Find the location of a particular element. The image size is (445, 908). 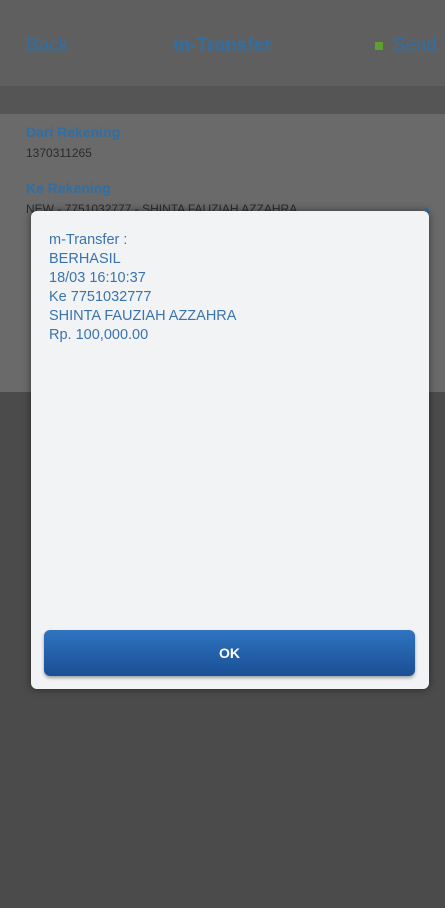

from-account-label: Dari Rekening is located at coordinates (73, 132).